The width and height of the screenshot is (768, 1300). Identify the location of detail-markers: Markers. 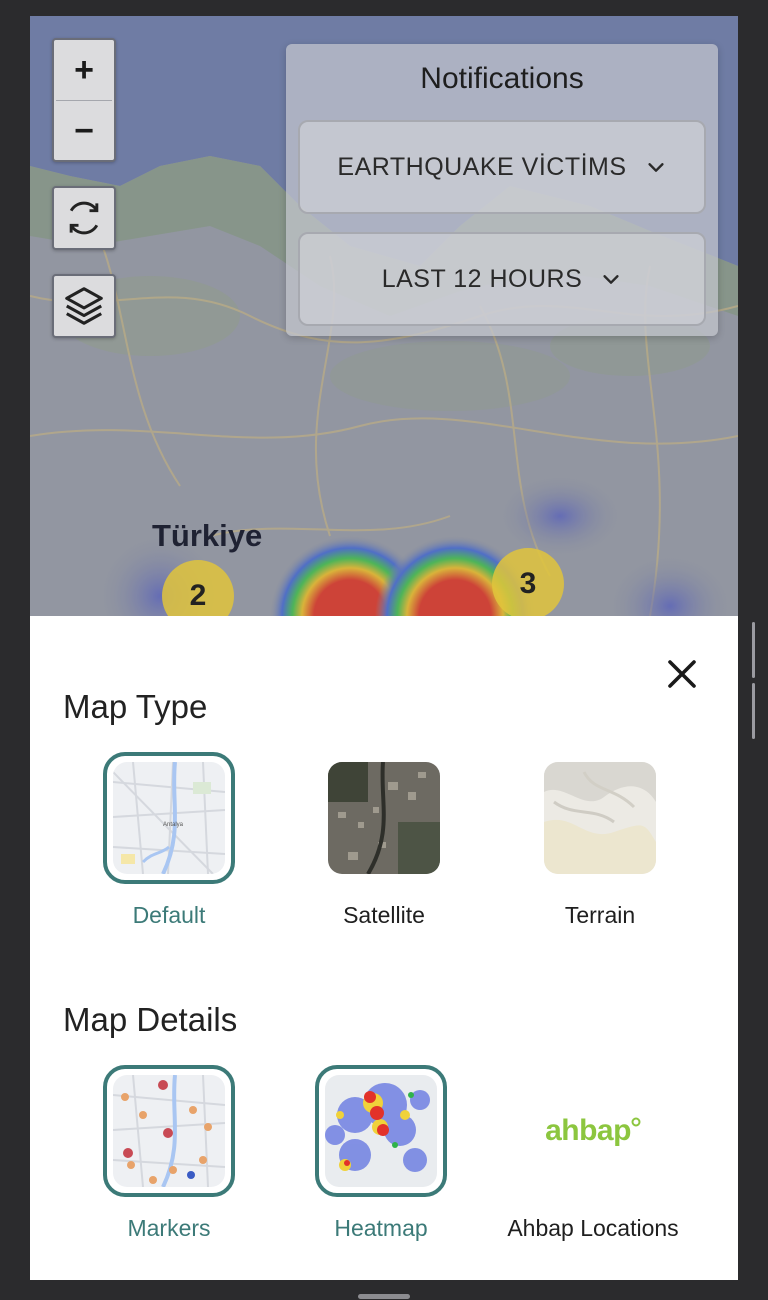
(169, 1153).